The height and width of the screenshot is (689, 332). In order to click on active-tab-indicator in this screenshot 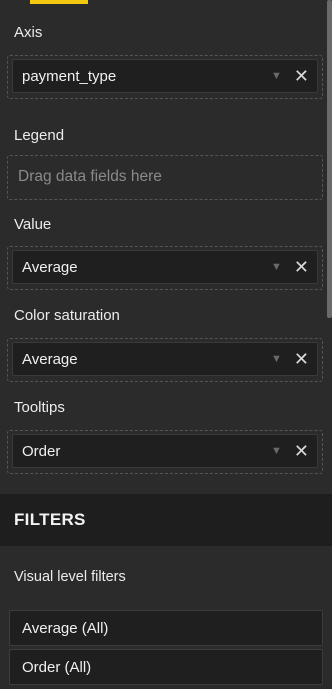, I will do `click(59, 2)`.